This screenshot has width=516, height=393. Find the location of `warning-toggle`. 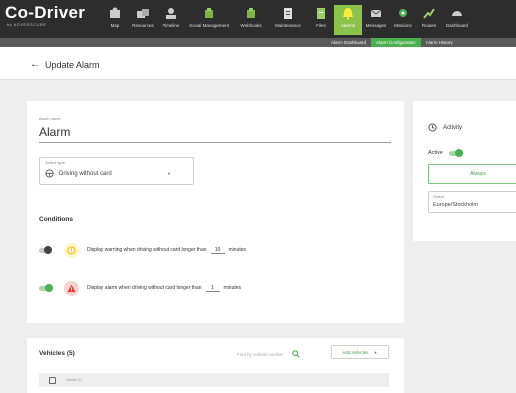

warning-toggle is located at coordinates (45, 250).